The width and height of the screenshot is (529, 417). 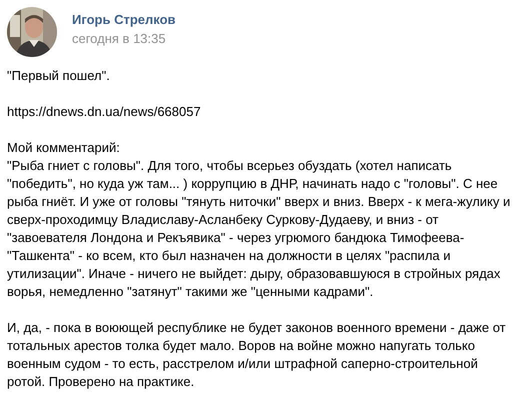 What do you see at coordinates (64, 148) in the screenshot?
I see `paragraph: Мой комментарий:` at bounding box center [64, 148].